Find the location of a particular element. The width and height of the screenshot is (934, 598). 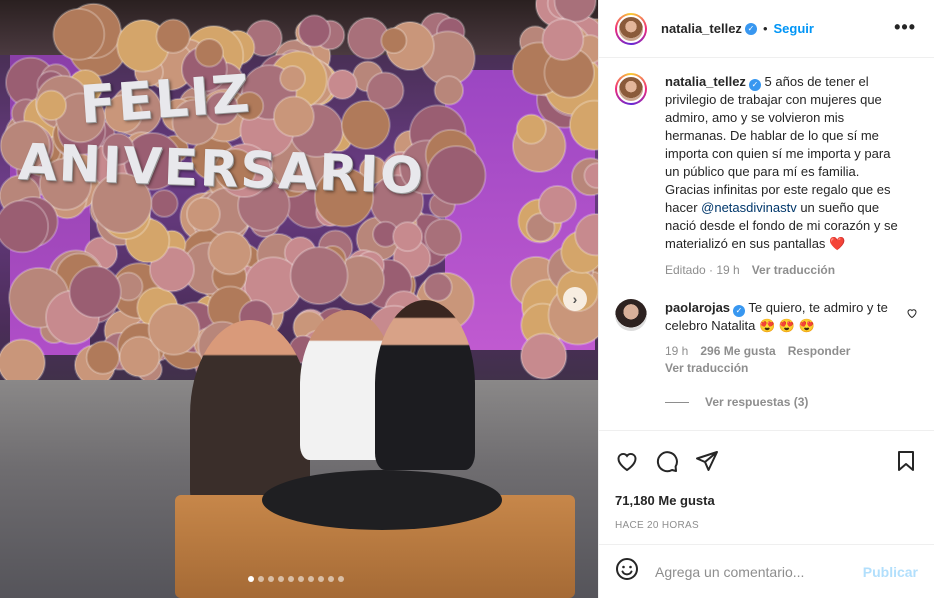

comment-icon is located at coordinates (667, 461).